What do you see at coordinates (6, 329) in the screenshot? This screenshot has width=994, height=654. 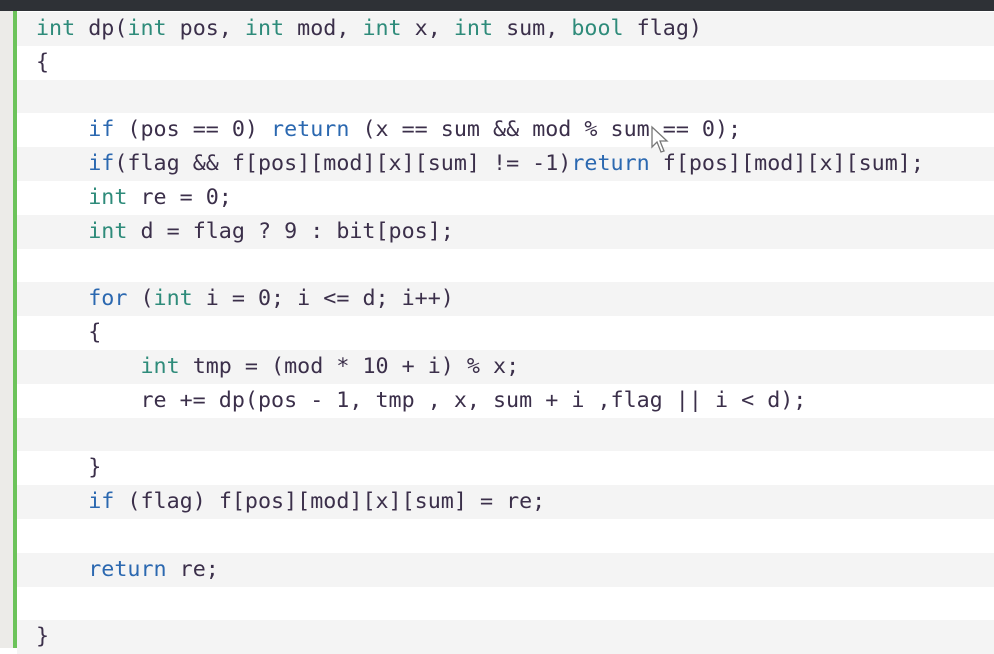 I see `editor-gutter` at bounding box center [6, 329].